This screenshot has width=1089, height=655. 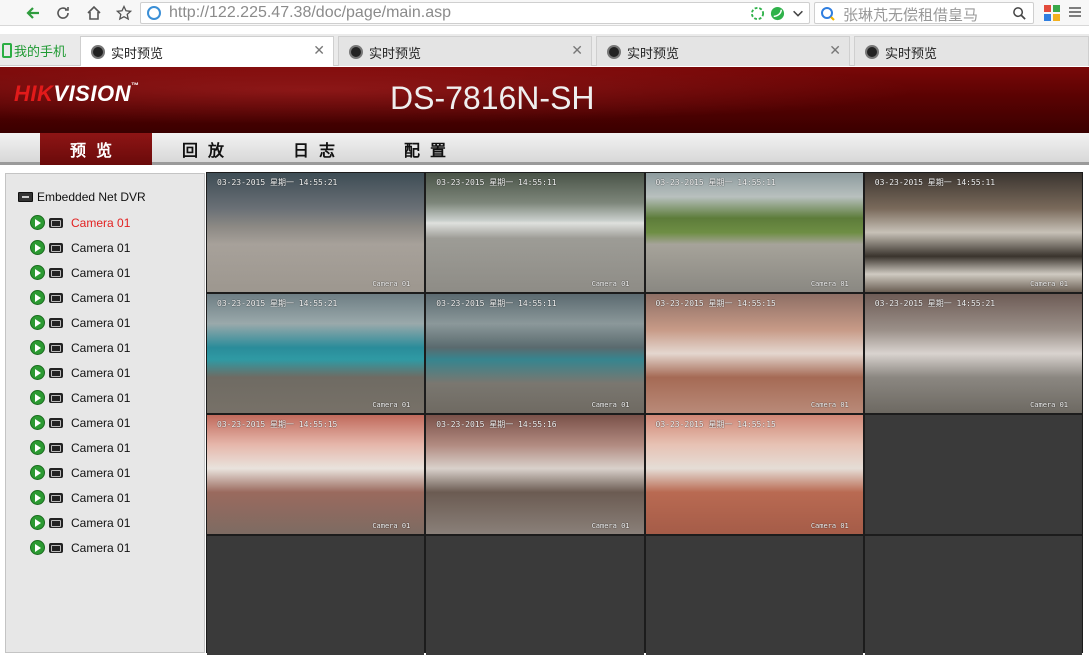 What do you see at coordinates (723, 51) in the screenshot?
I see `browser-tab-3: 实时预览 ✕` at bounding box center [723, 51].